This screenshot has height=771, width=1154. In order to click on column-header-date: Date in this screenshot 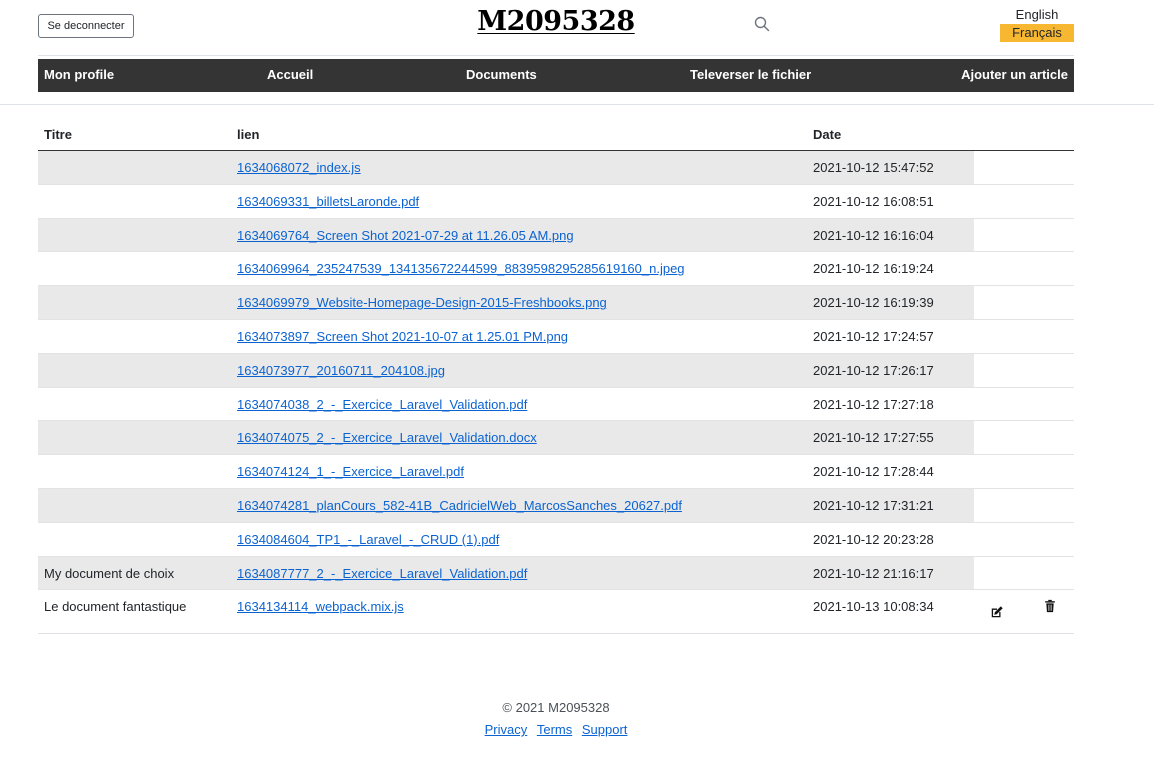, I will do `click(827, 134)`.